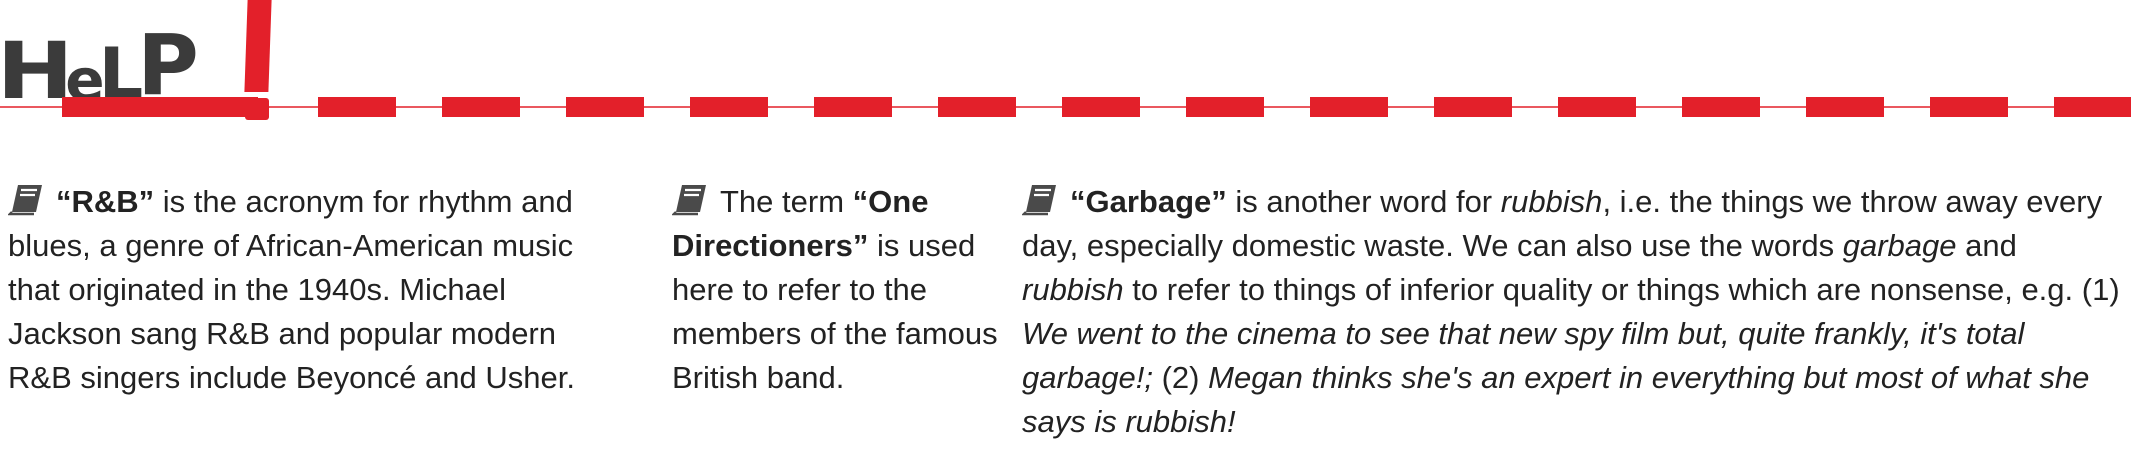  I want to click on definition-text: is another word for, so click(1363, 201).